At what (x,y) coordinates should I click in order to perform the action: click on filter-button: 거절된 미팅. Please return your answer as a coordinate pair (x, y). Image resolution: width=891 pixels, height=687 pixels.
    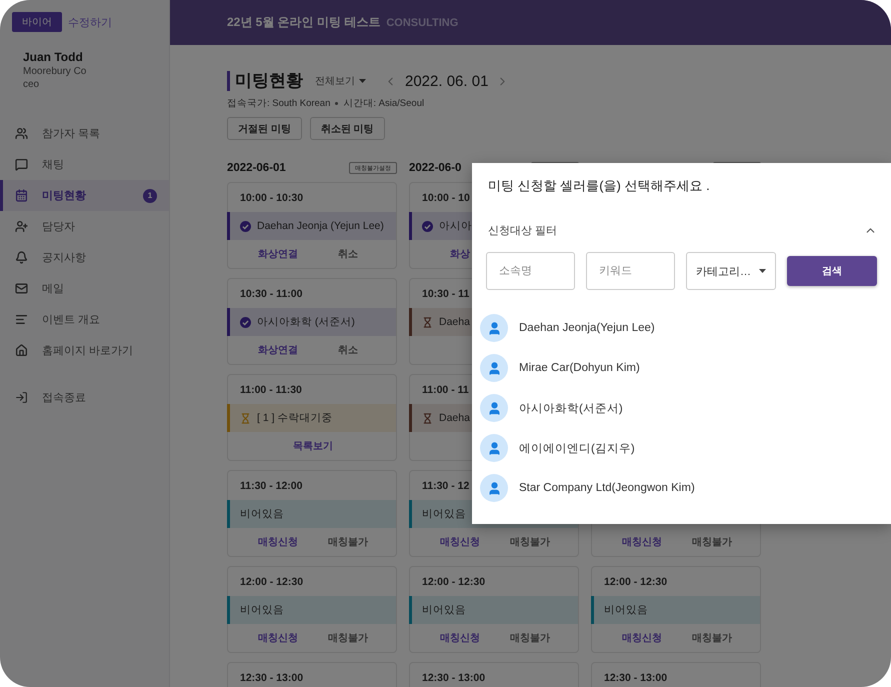
    Looking at the image, I should click on (264, 128).